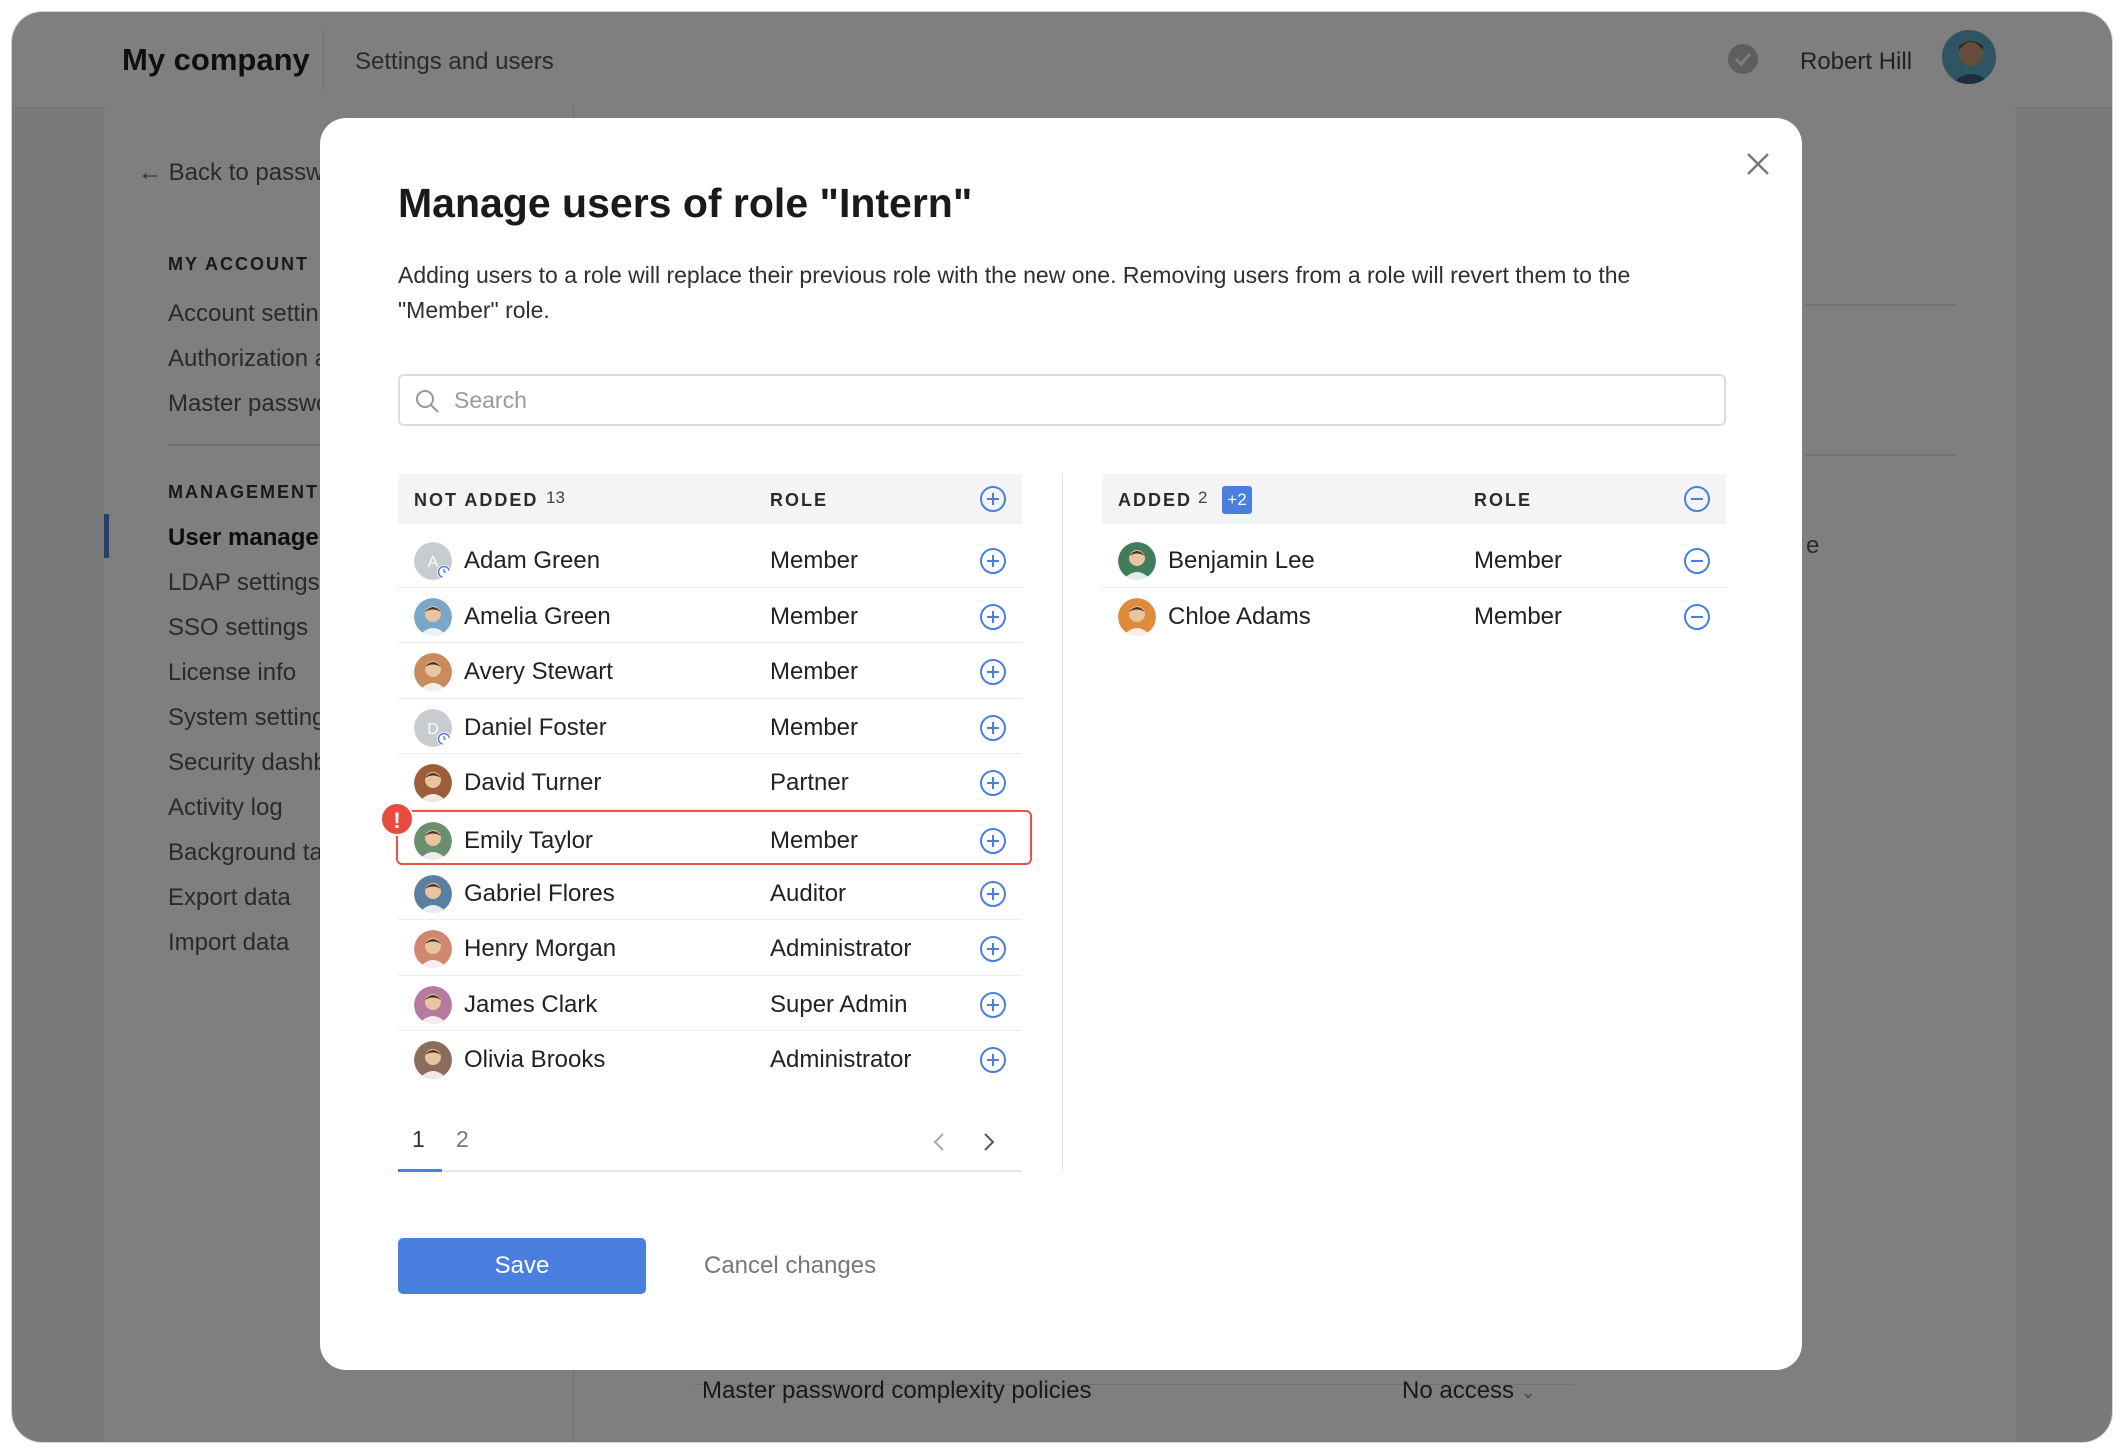  Describe the element at coordinates (710, 892) in the screenshot. I see `not-added-user-row: Gabriel Flores Auditor` at that location.